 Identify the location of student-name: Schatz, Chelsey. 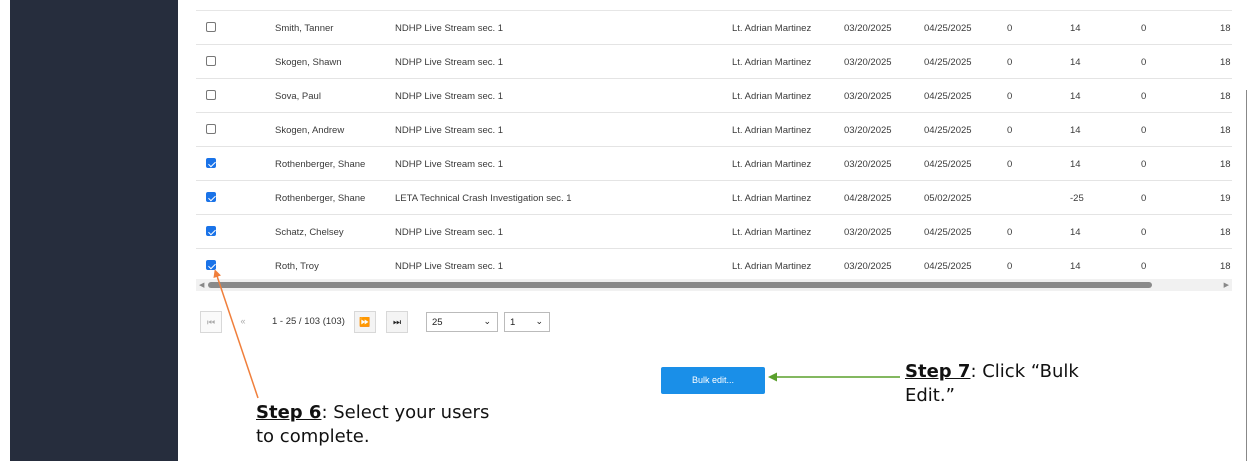
(309, 232).